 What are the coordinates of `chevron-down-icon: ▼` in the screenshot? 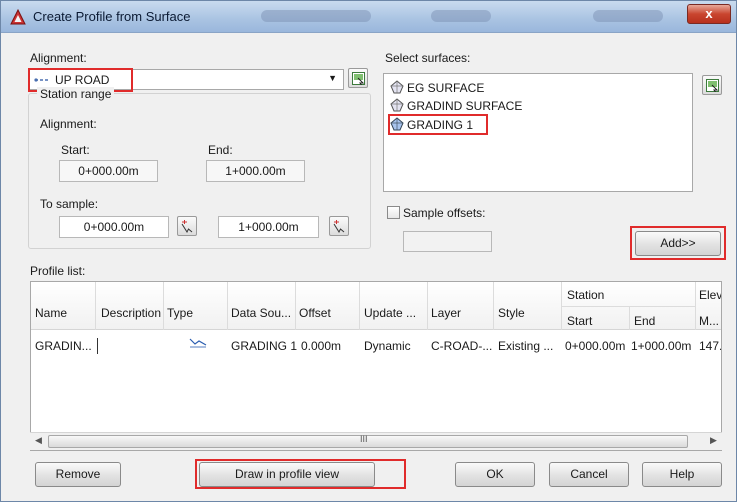 It's located at (332, 78).